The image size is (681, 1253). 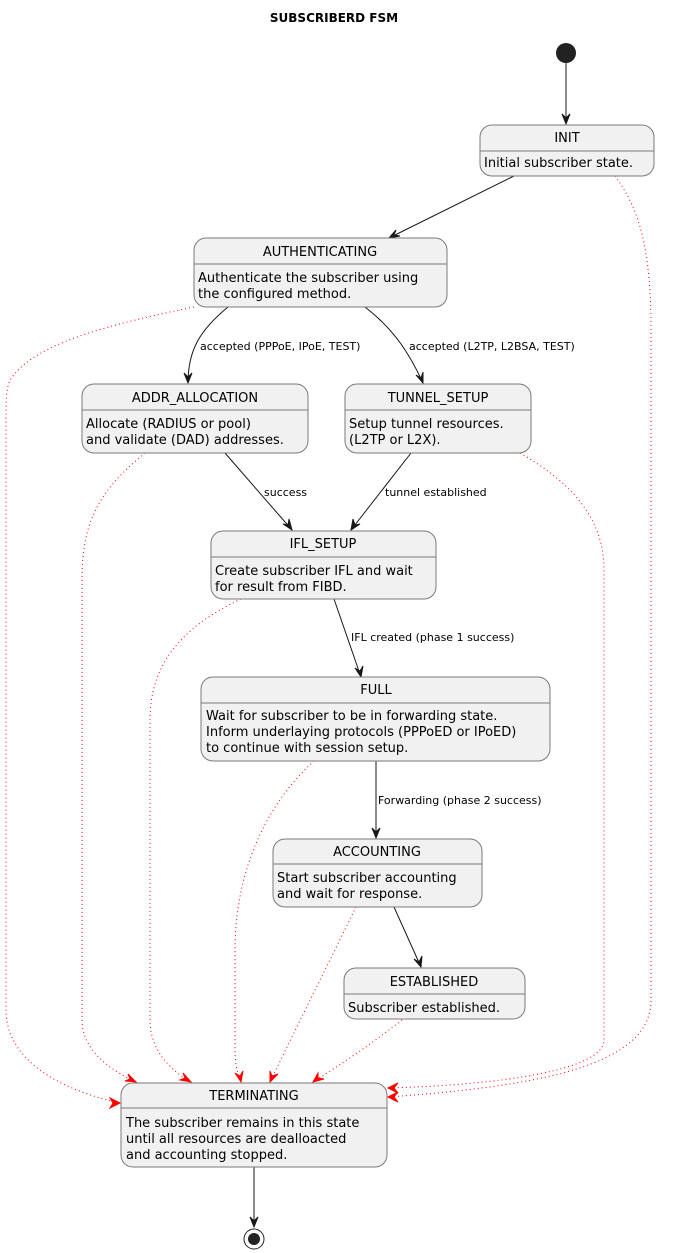 I want to click on state-name: TUNNEL_SETUP, so click(x=438, y=398).